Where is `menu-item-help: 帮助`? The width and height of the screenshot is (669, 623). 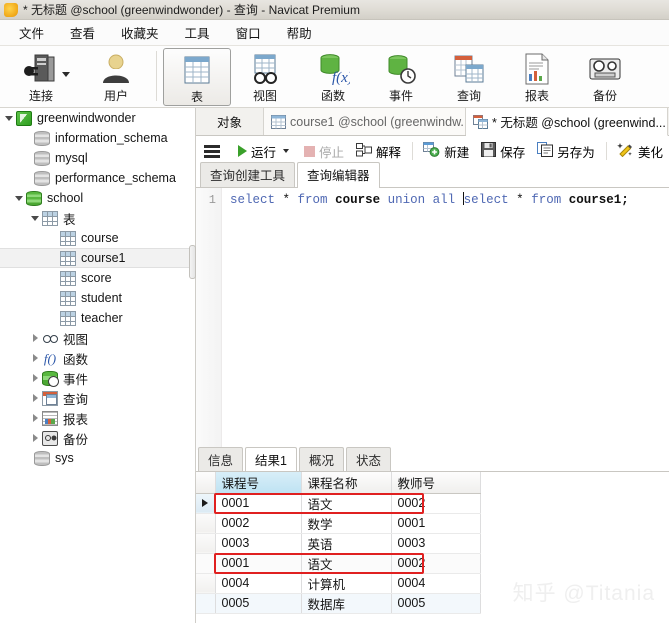
menu-item-help: 帮助 is located at coordinates (299, 32).